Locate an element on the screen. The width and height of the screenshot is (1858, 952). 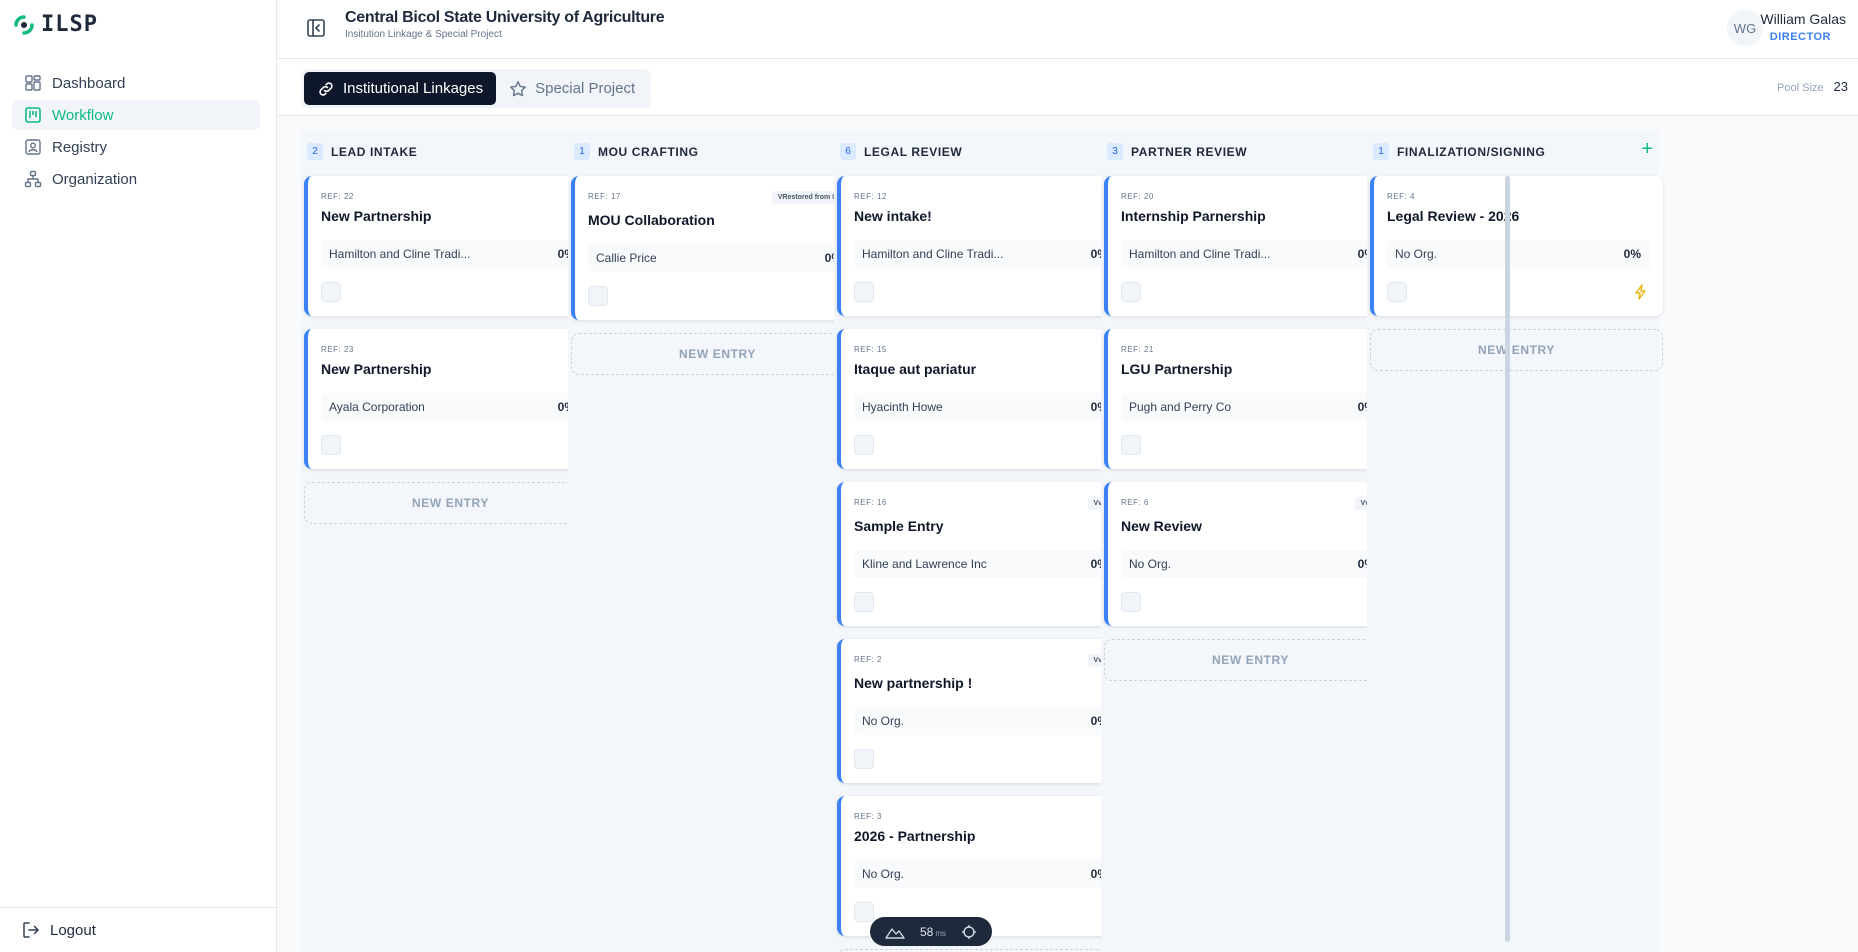
card-ref: REF: 2 is located at coordinates (868, 659).